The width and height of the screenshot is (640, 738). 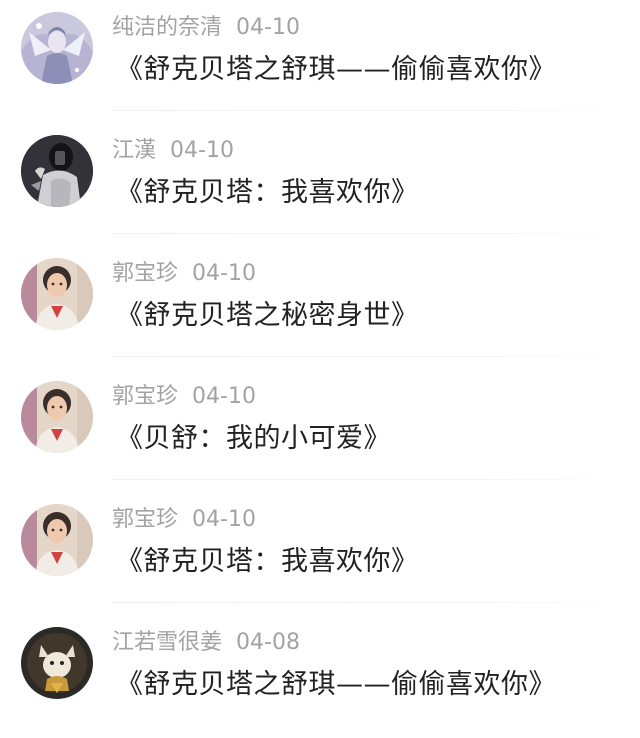 I want to click on comment-text: 《舒克贝塔之秘密身世》, so click(x=267, y=315).